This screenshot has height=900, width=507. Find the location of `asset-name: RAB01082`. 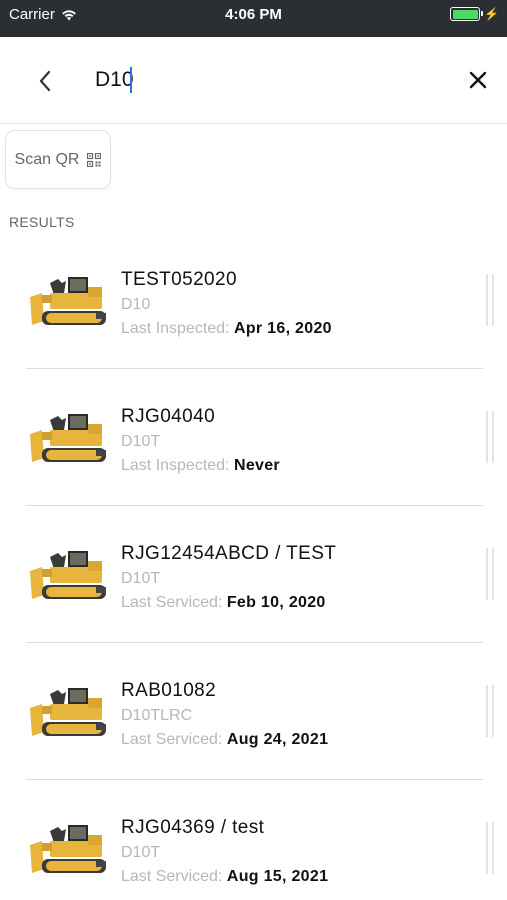

asset-name: RAB01082 is located at coordinates (169, 690).